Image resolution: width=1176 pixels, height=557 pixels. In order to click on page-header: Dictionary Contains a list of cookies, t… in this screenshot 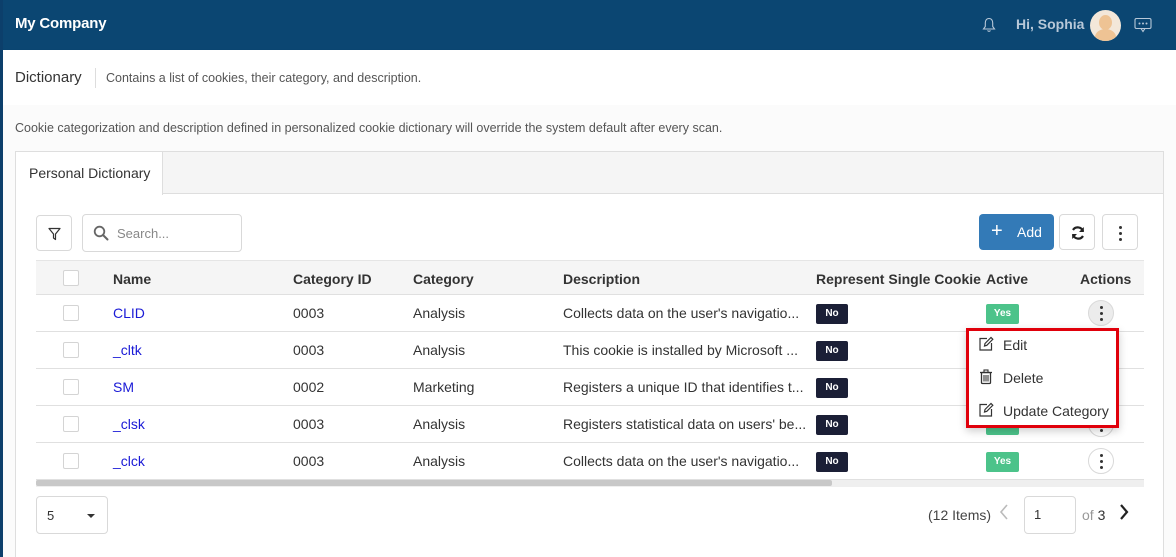, I will do `click(589, 77)`.